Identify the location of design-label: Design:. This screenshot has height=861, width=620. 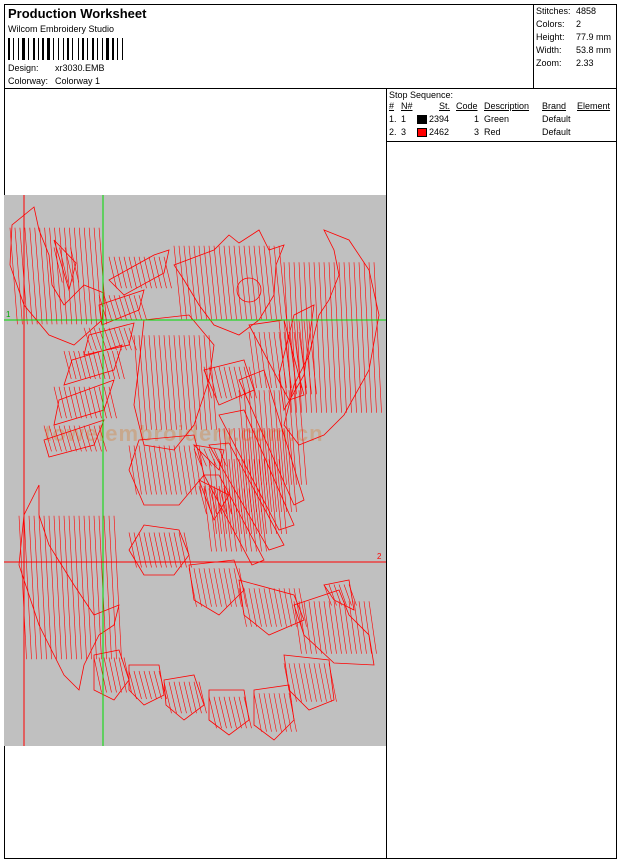
(23, 68).